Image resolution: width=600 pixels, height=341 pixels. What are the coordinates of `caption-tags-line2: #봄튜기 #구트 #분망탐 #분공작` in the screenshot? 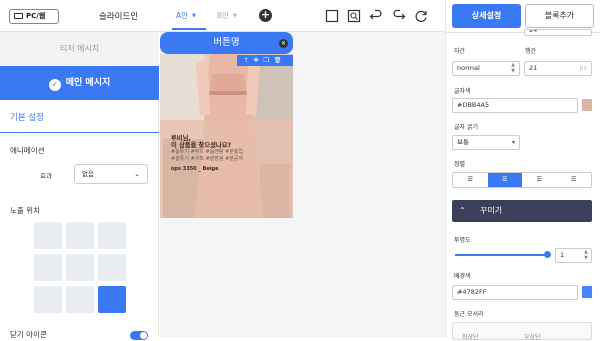 It's located at (207, 159).